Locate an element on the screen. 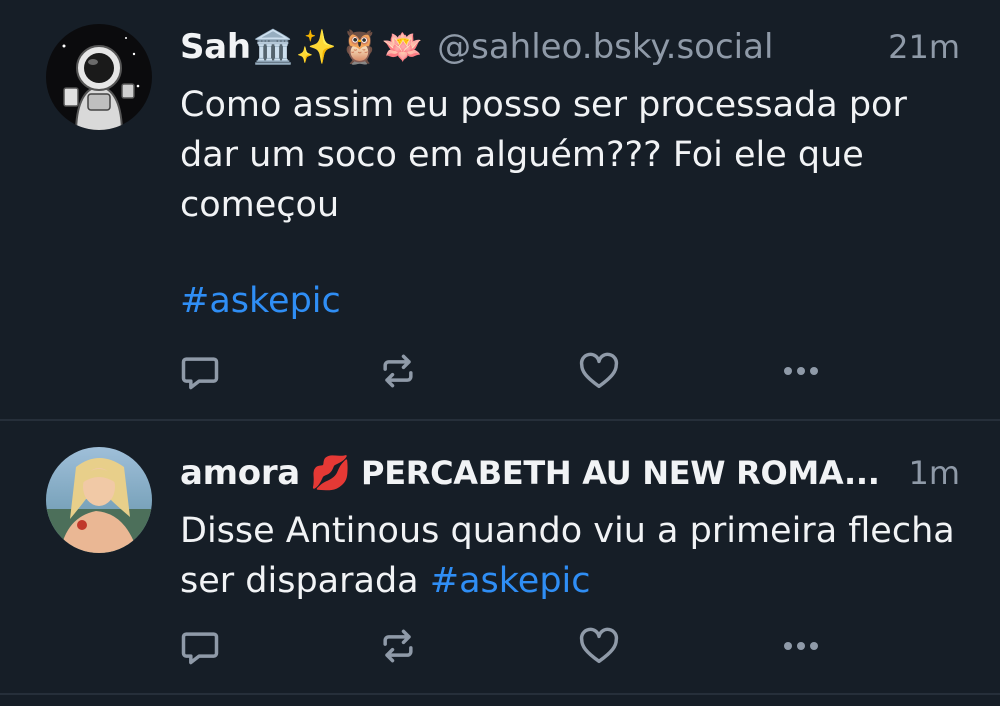 This screenshot has height=706, width=1000. user-handle: @sahleo.bsky.social is located at coordinates (605, 47).